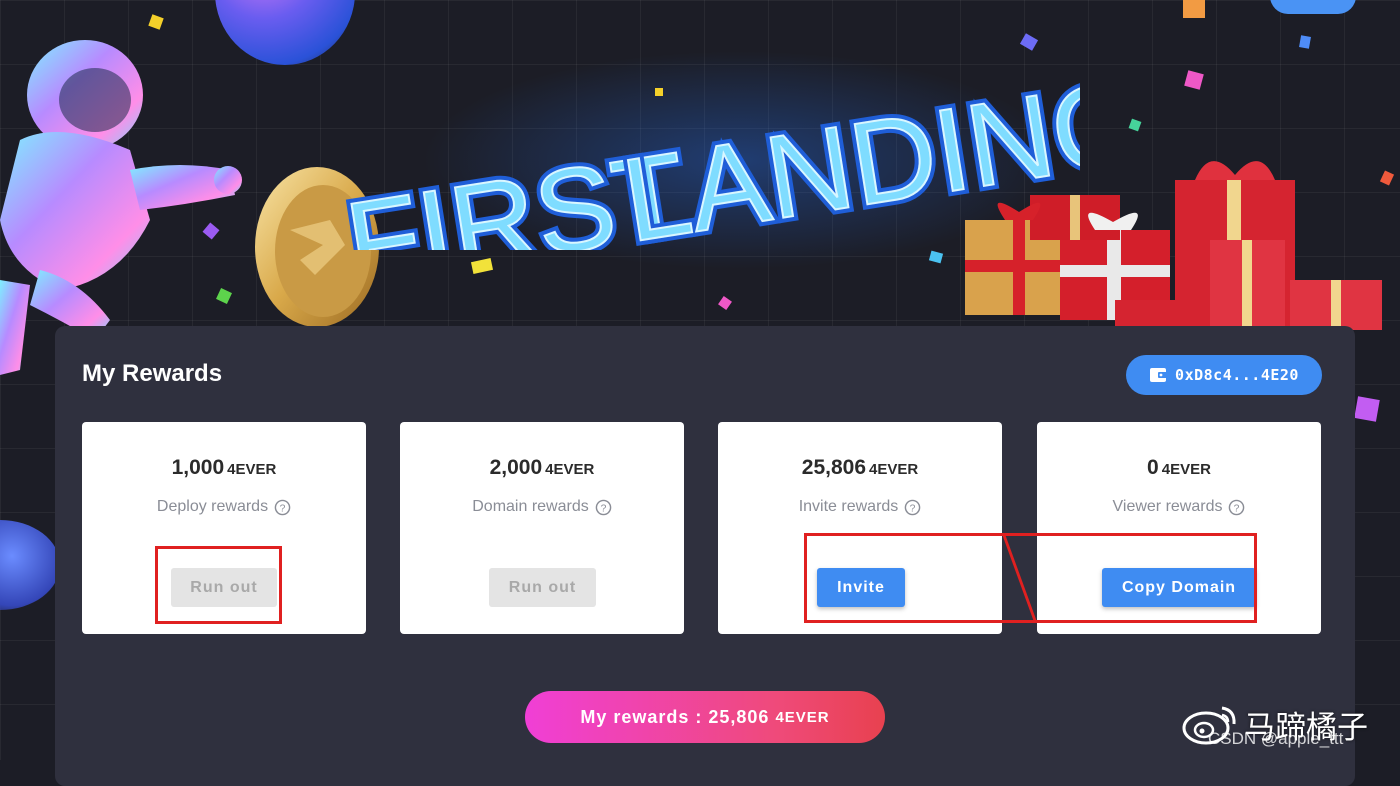  What do you see at coordinates (705, 717) in the screenshot?
I see `my-rewards-total-button: My rewards : 25,806 4EVER` at bounding box center [705, 717].